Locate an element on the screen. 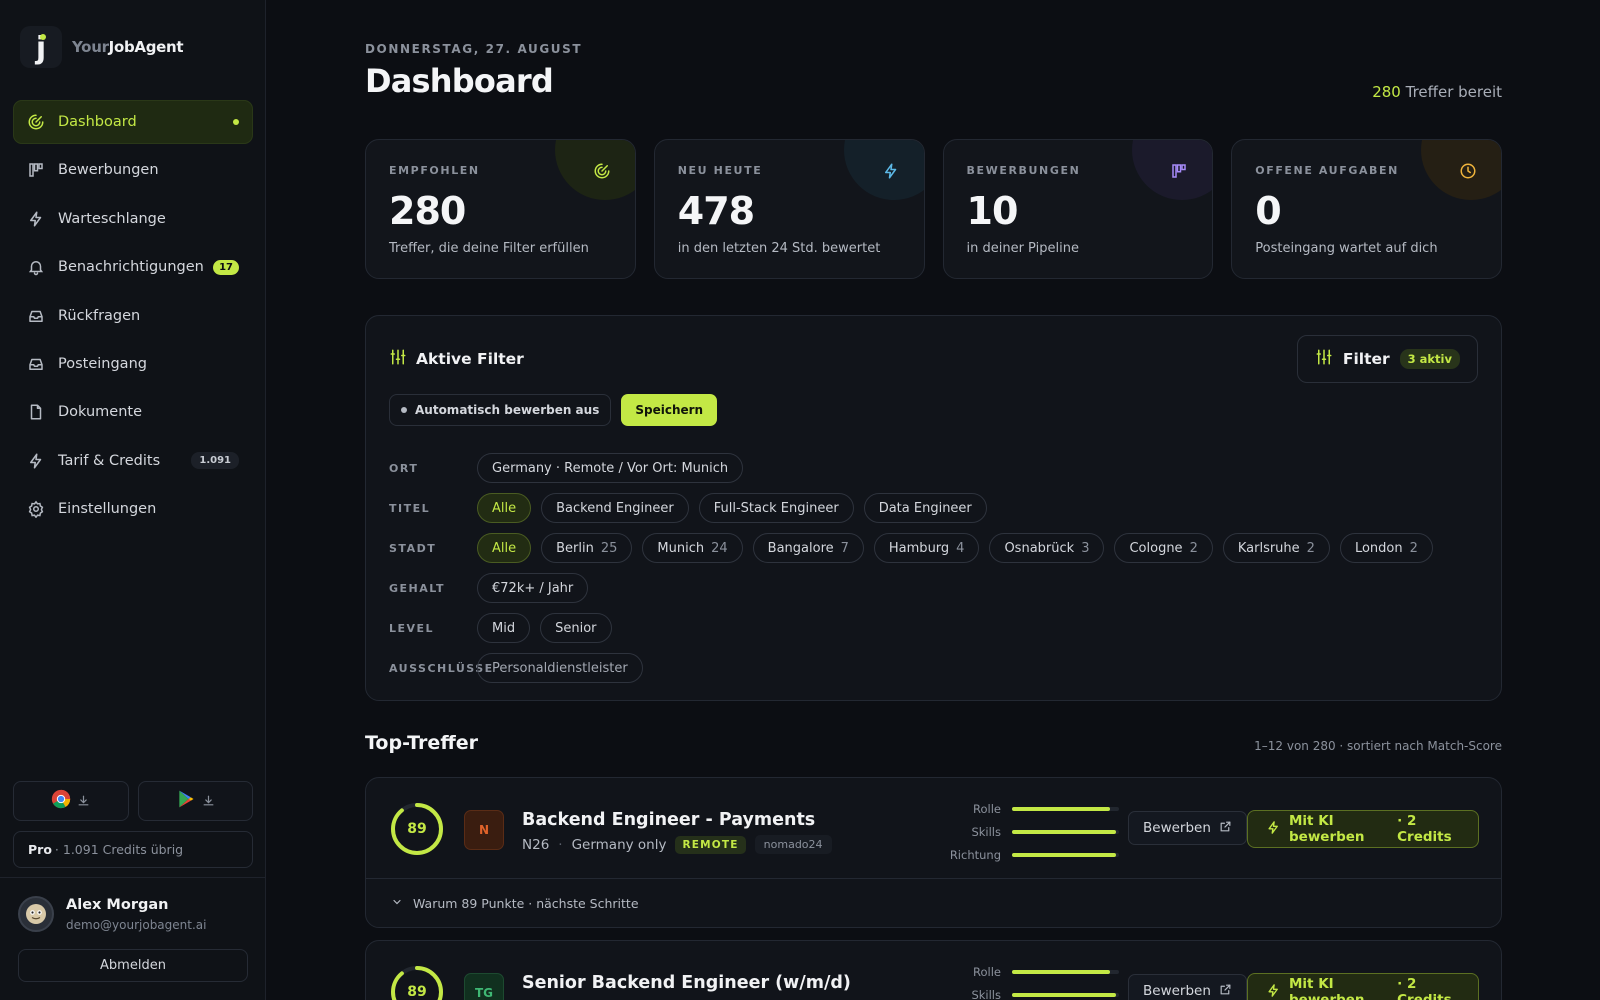 The width and height of the screenshot is (1600, 1000). auto-apply-row: Automatisch bewerben aus Speichern is located at coordinates (553, 410).